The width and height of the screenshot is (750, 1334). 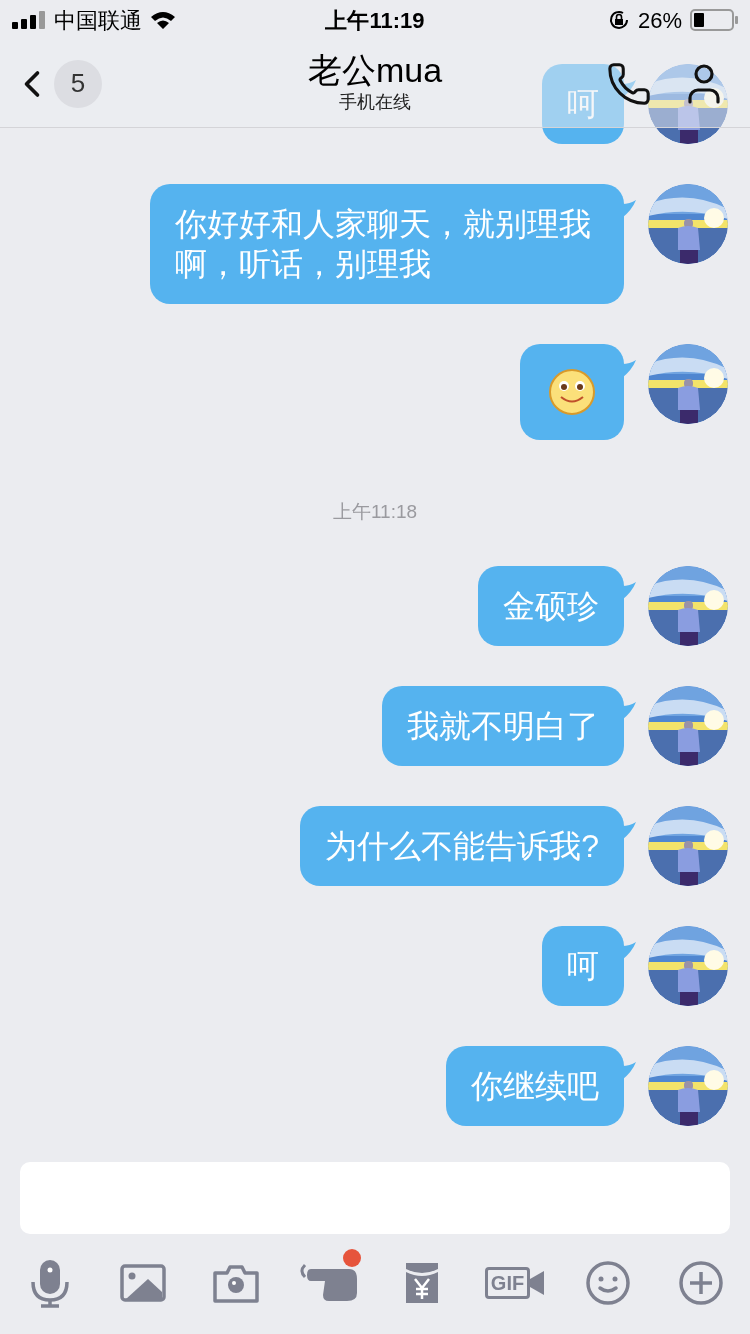 I want to click on rotation-lock-icon, so click(x=618, y=20).